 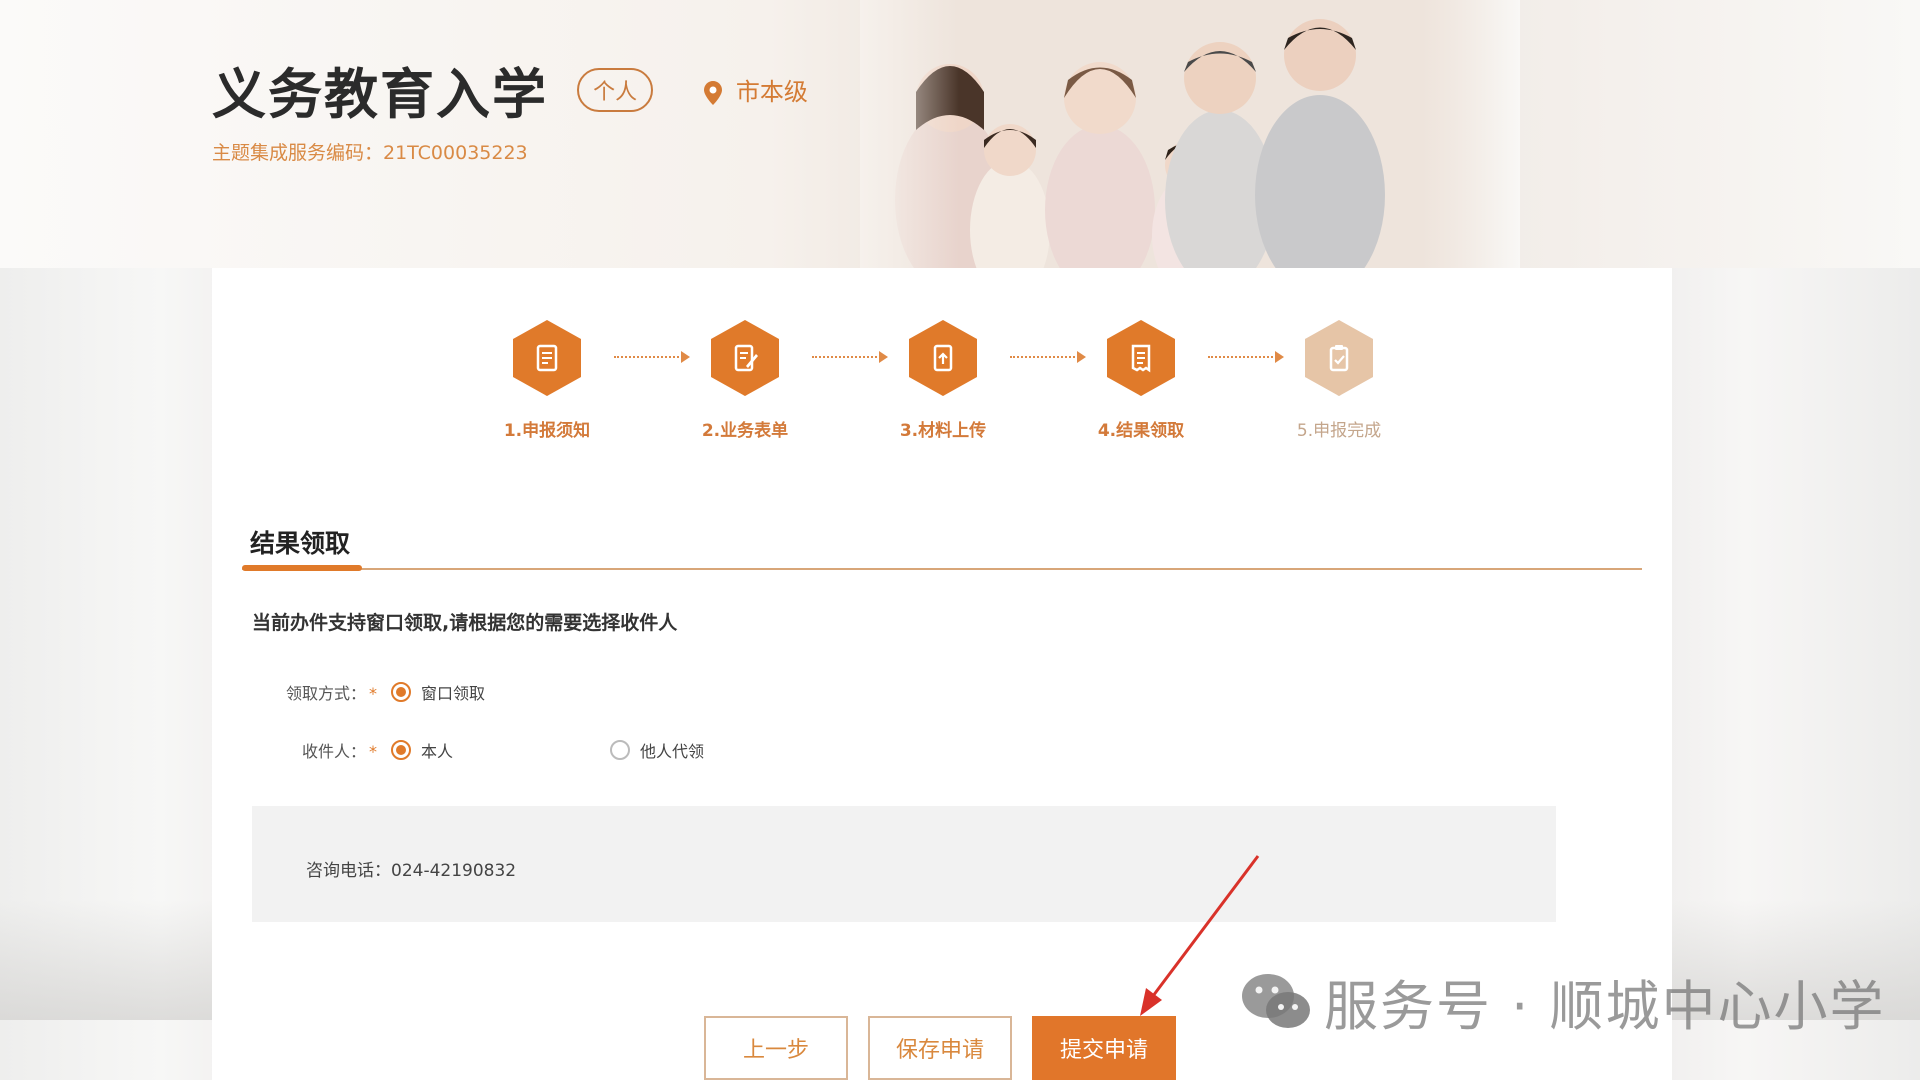 What do you see at coordinates (672, 750) in the screenshot?
I see `recipient-other-label: 他人代领` at bounding box center [672, 750].